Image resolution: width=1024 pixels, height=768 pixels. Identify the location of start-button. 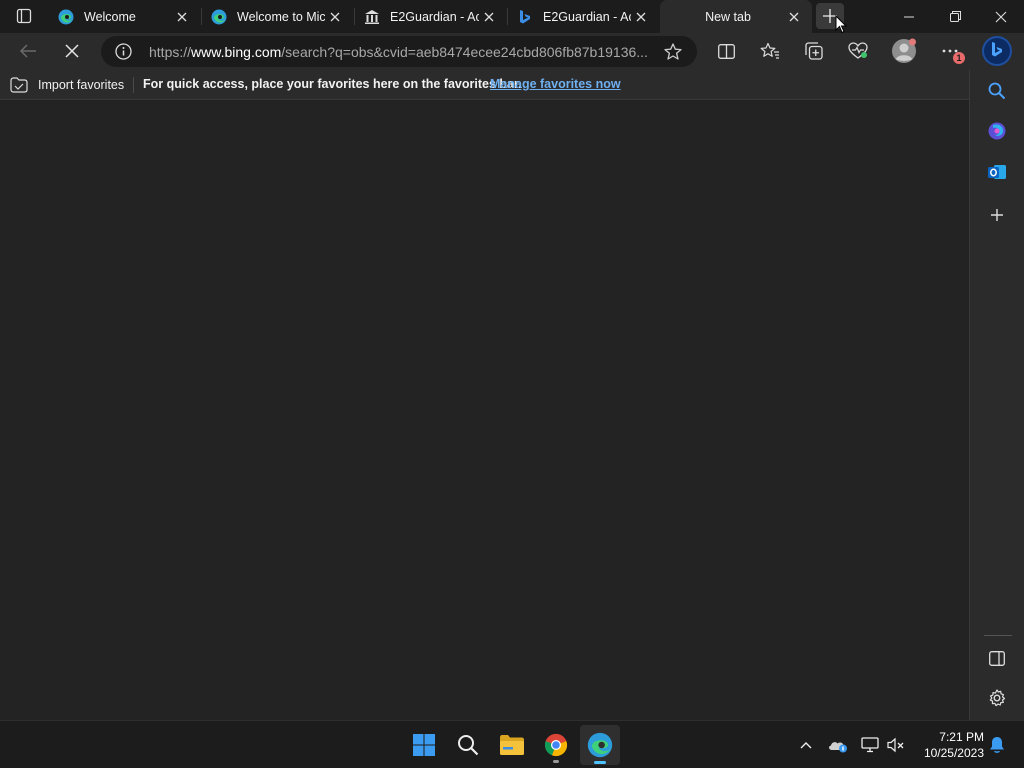
(424, 745).